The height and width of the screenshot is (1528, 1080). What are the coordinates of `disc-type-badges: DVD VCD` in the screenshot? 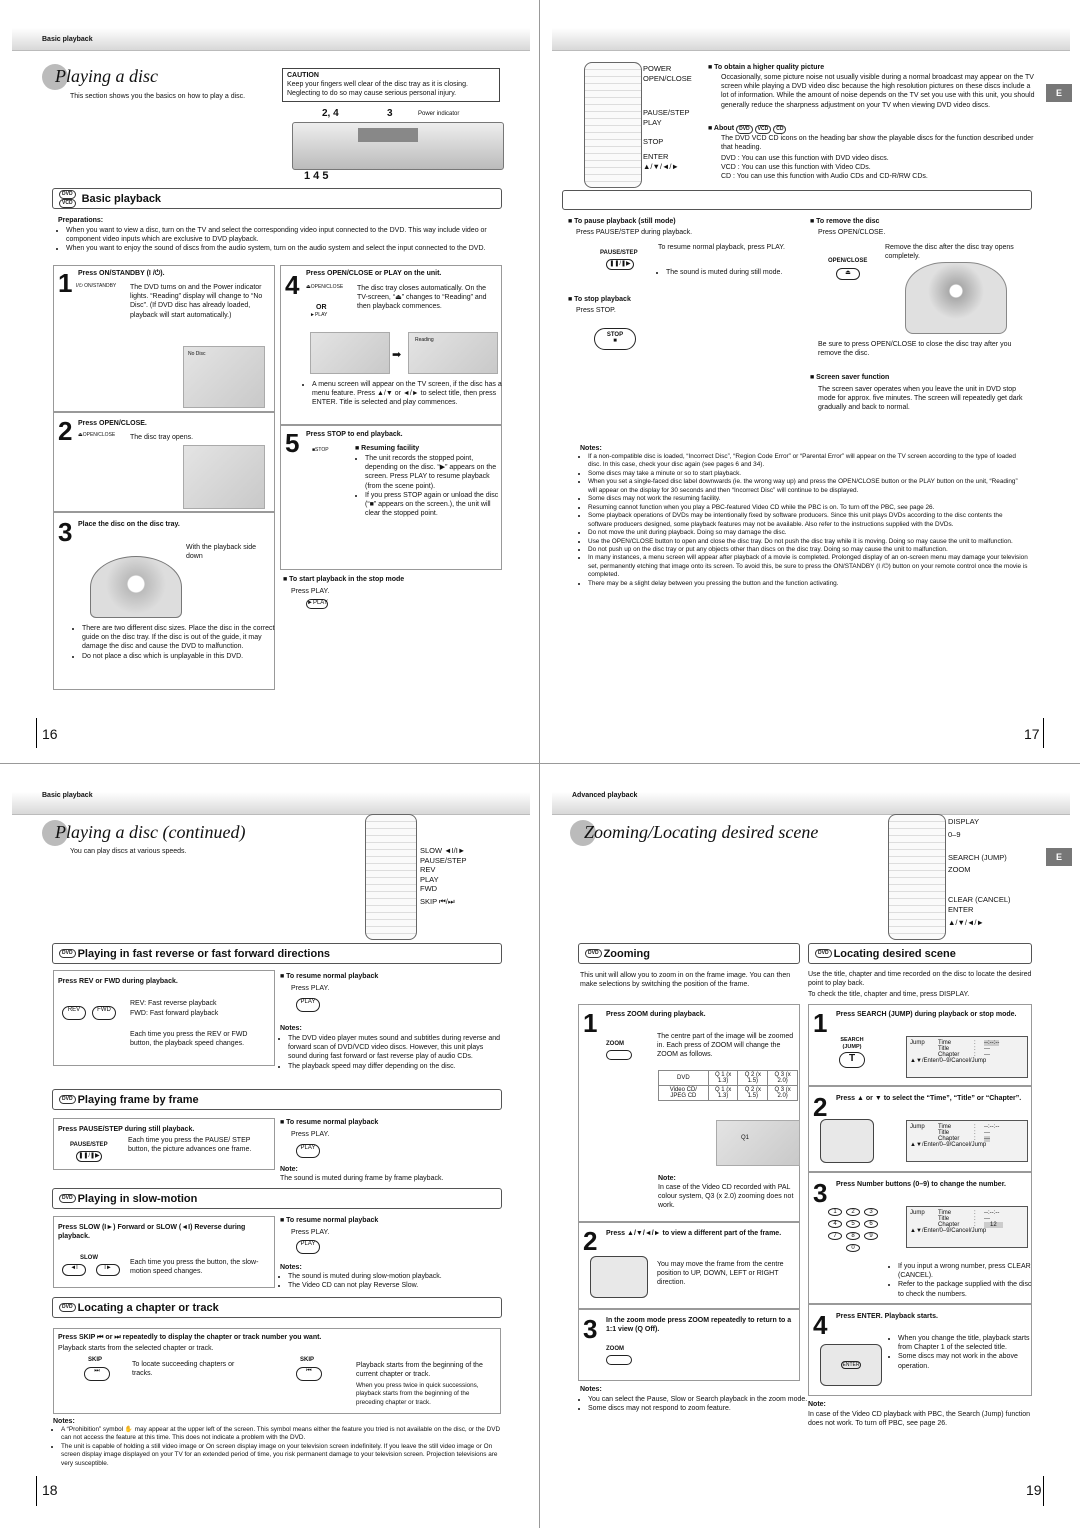 It's located at (68, 198).